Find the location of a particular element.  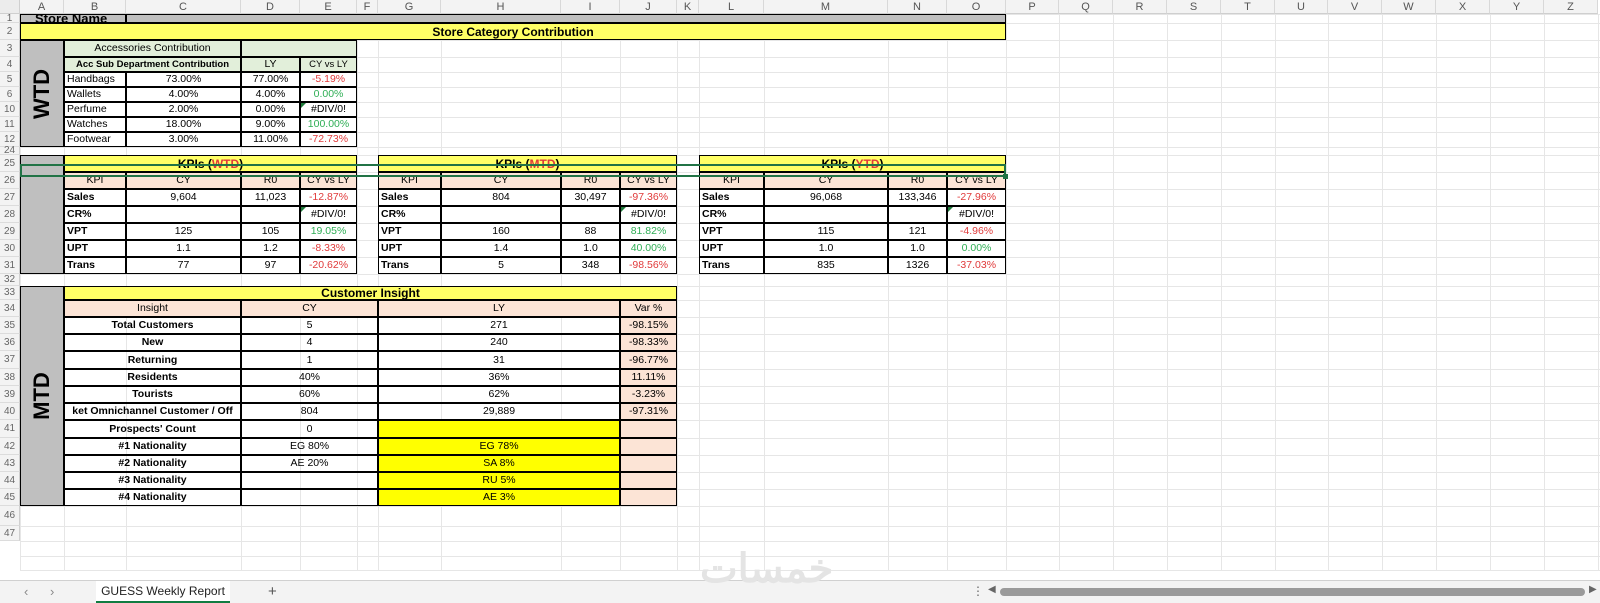

kpi-r0: 1326 is located at coordinates (917, 265).